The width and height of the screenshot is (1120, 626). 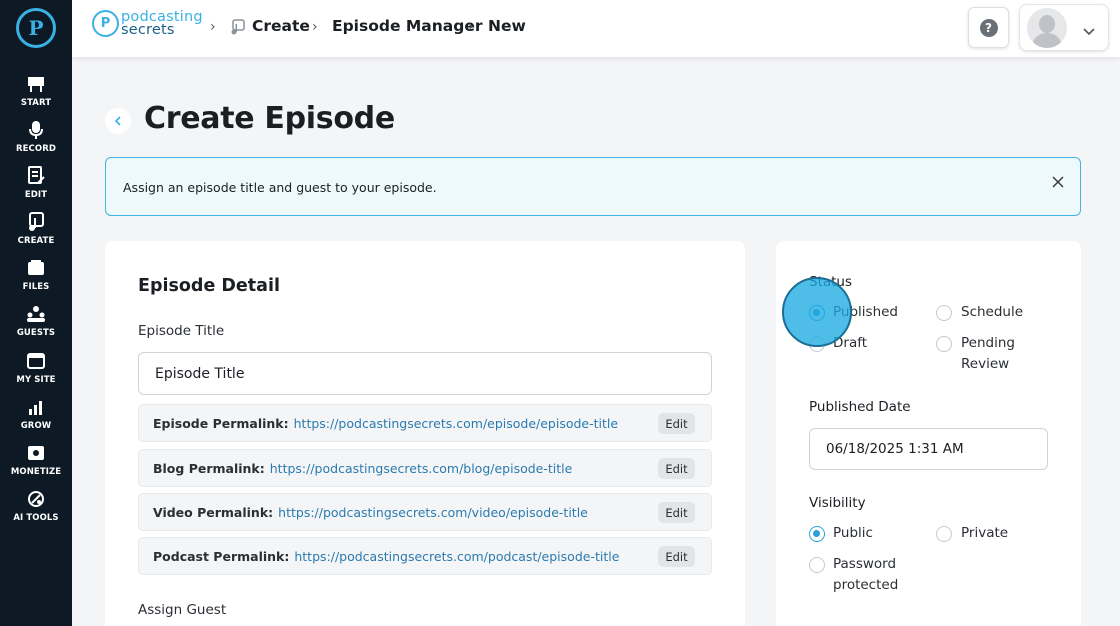 I want to click on user-menu-button, so click(x=1064, y=27).